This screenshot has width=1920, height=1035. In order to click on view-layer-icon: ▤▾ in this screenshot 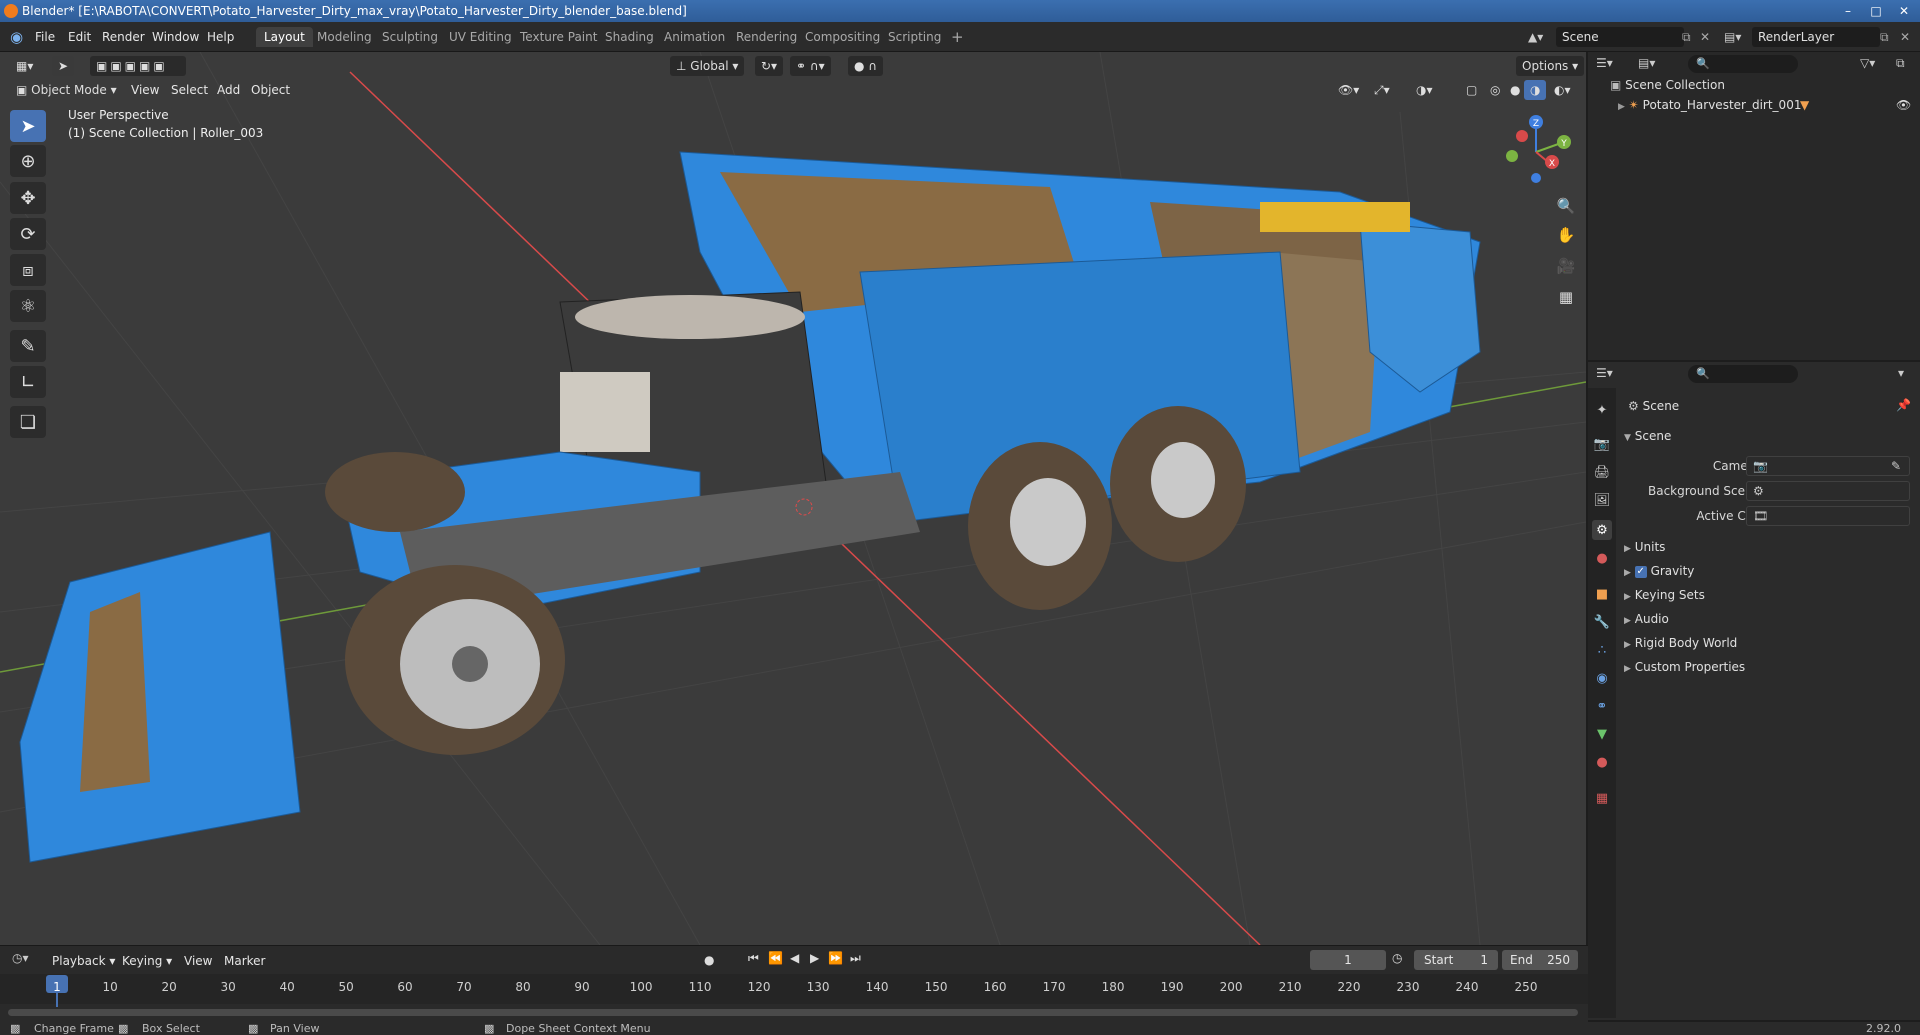, I will do `click(1732, 37)`.